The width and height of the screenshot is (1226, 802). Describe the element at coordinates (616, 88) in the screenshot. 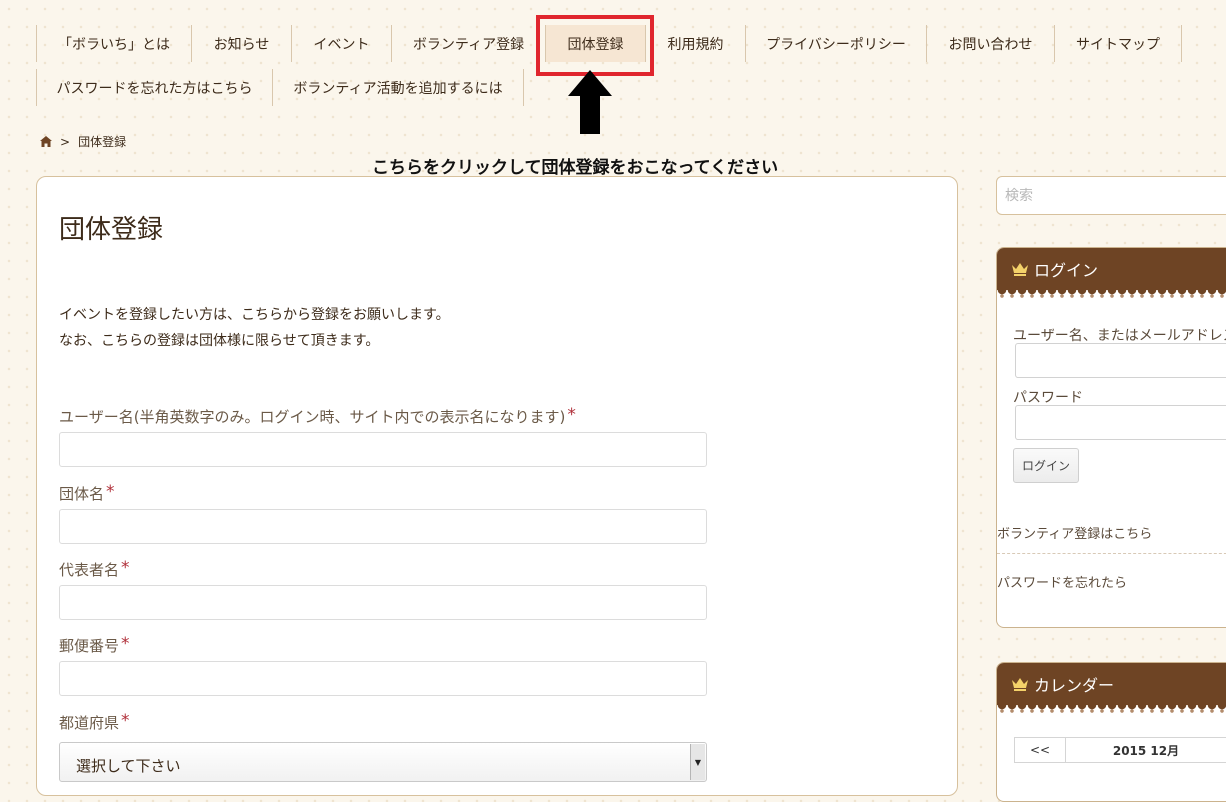

I see `nav-row-2: パスワードを忘れた方はこちらボランティア活動を追加するには` at that location.